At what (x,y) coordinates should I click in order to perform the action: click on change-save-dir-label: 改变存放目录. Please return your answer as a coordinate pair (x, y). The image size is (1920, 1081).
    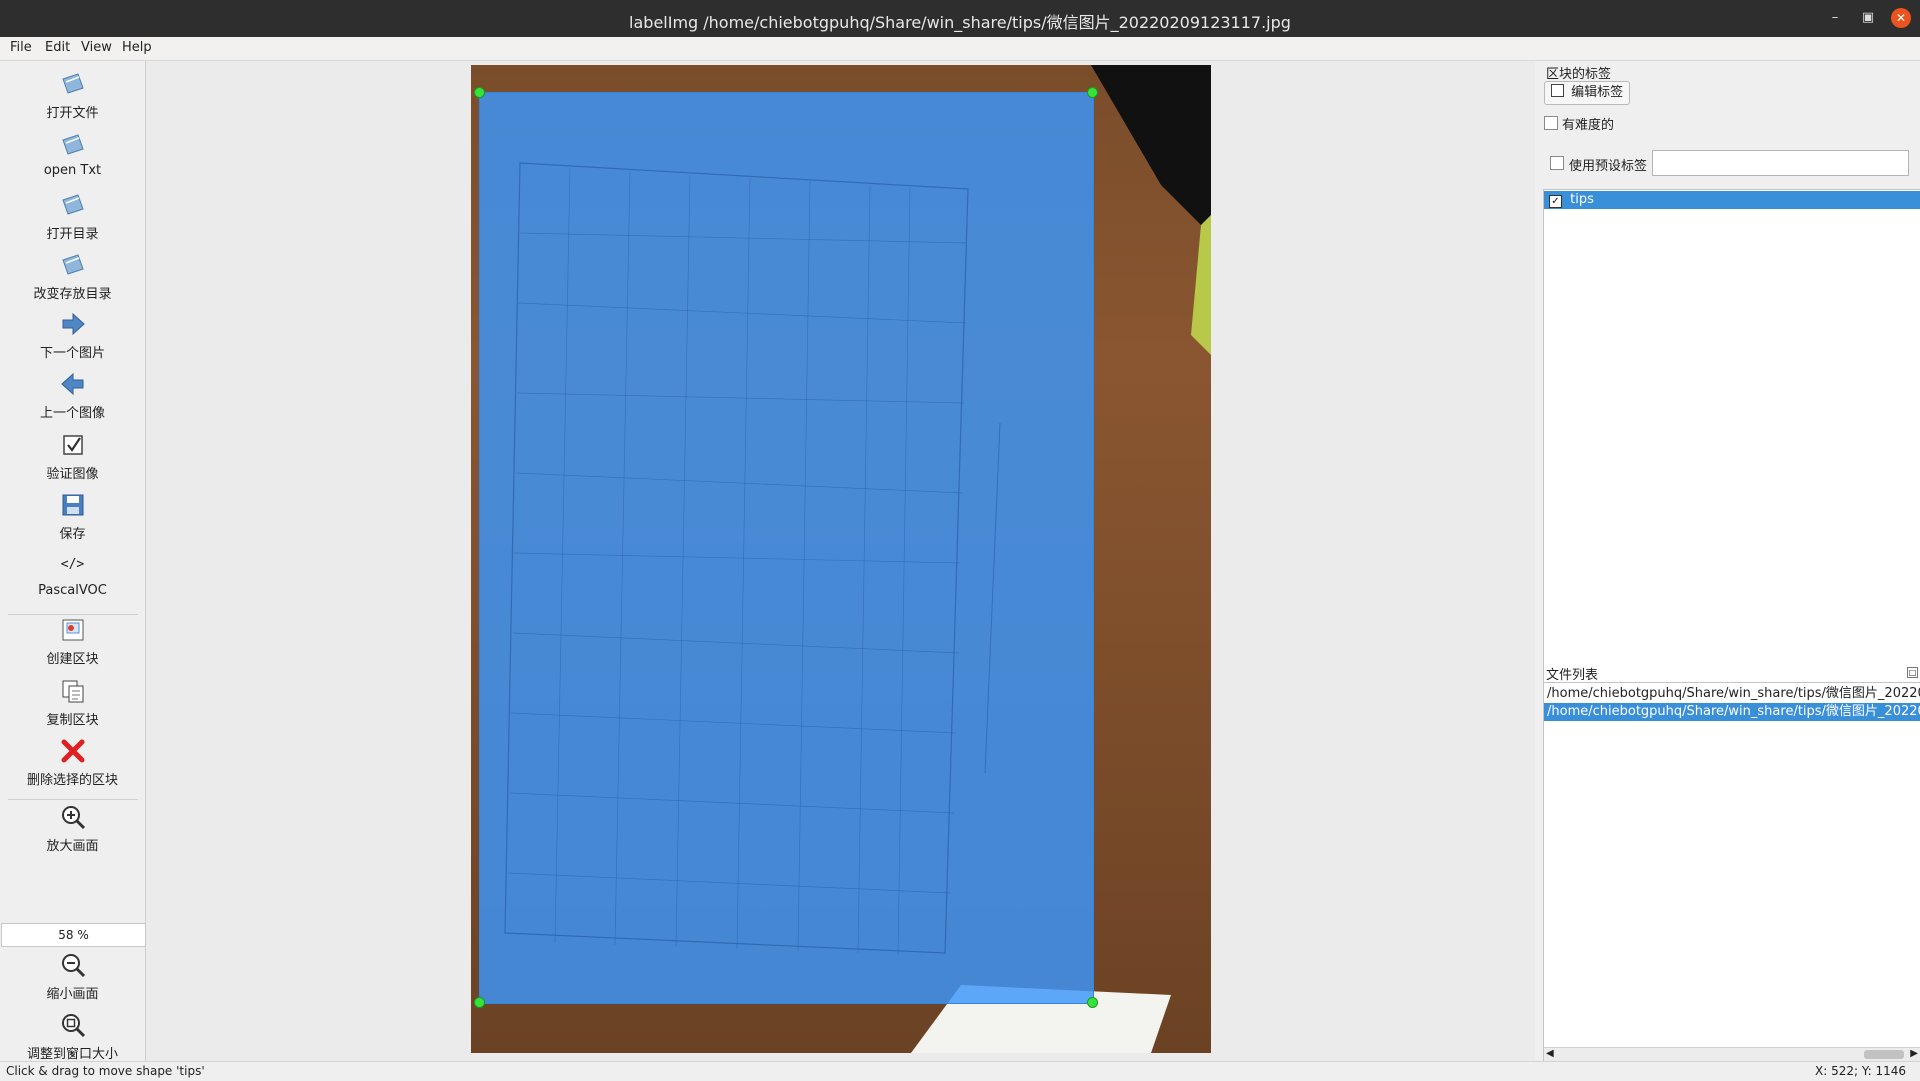
    Looking at the image, I should click on (72, 294).